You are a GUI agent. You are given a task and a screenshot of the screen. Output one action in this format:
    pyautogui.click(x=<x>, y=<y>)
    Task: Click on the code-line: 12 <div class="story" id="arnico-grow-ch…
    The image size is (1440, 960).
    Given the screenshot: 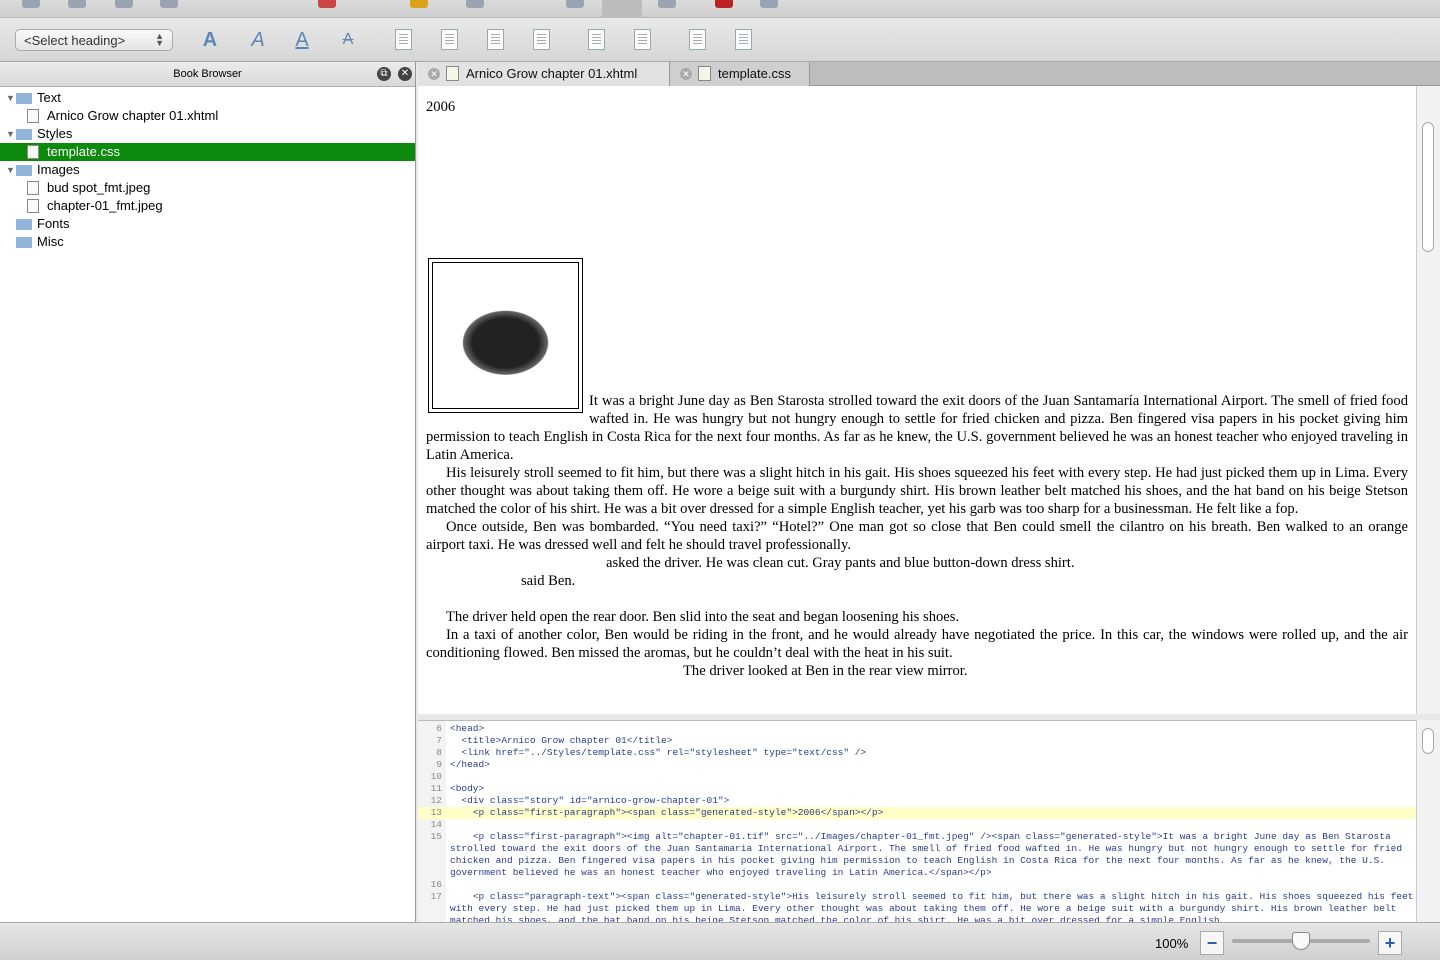 What is the action you would take?
    pyautogui.click(x=917, y=801)
    